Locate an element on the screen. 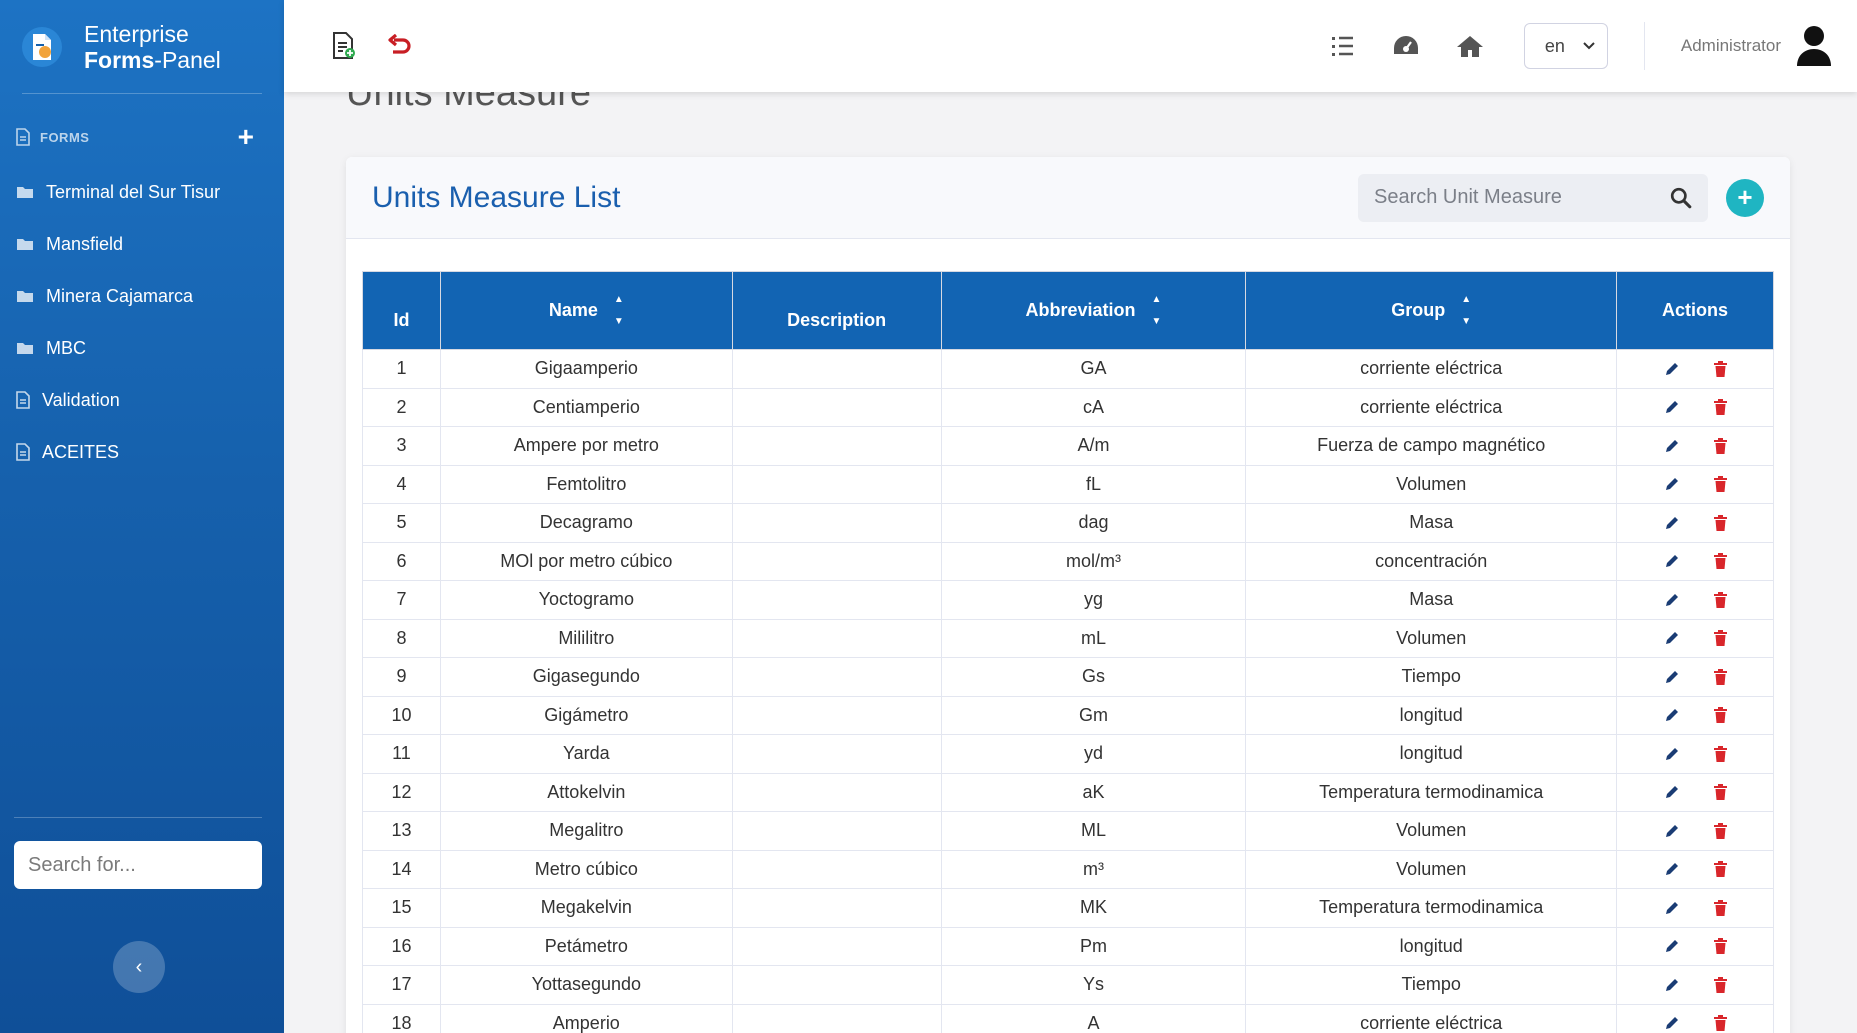  sidebar-item-mbc: MBC is located at coordinates (142, 348).